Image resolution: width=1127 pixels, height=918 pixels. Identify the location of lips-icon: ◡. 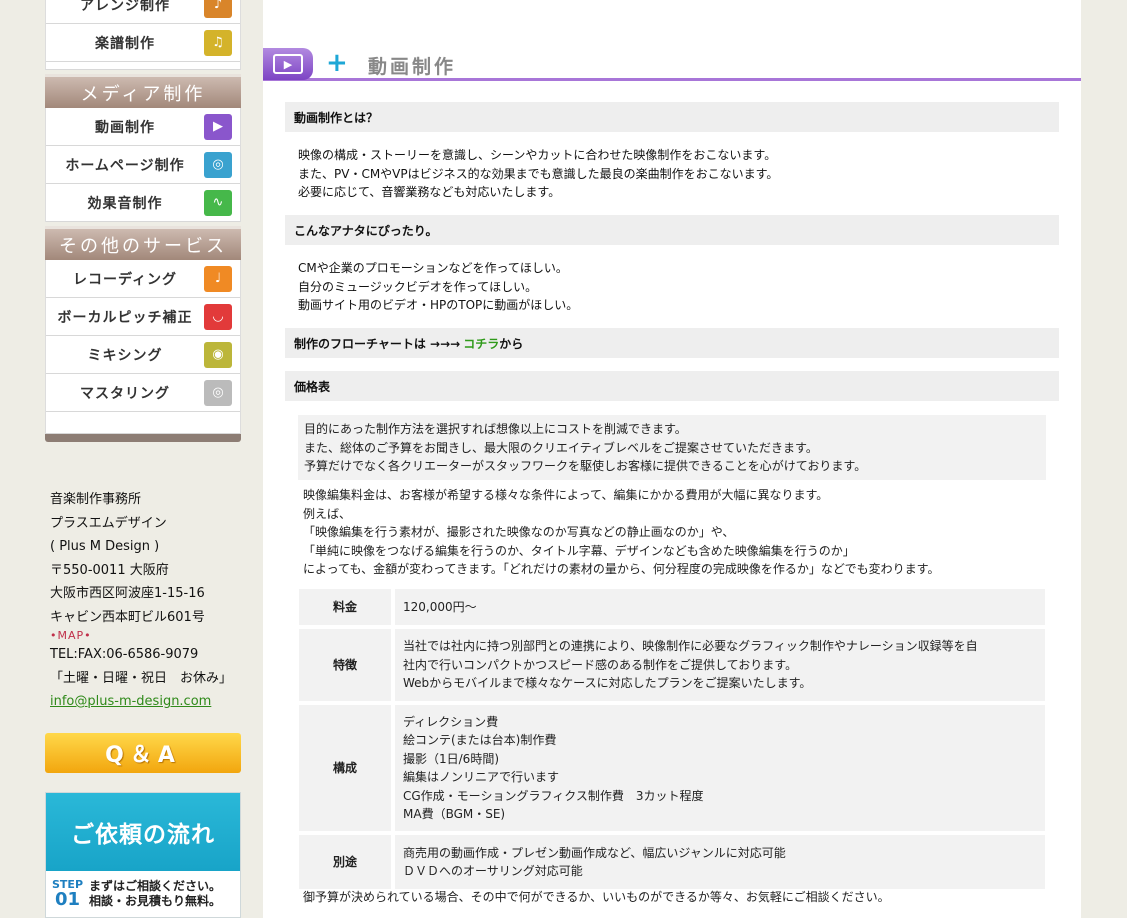
(218, 316).